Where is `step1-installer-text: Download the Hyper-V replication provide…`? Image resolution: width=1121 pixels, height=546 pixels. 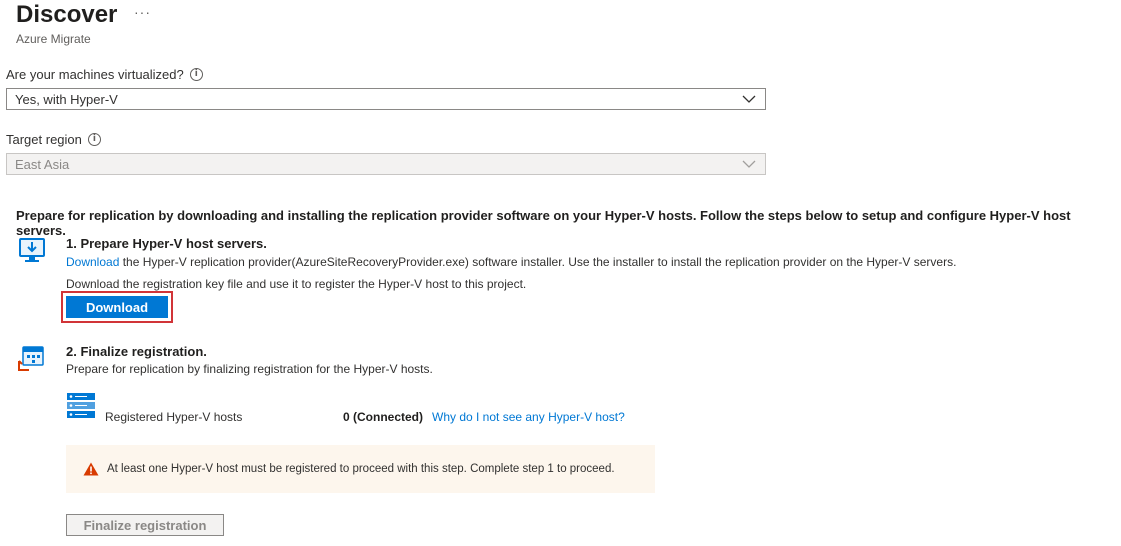 step1-installer-text: Download the Hyper-V replication provide… is located at coordinates (511, 262).